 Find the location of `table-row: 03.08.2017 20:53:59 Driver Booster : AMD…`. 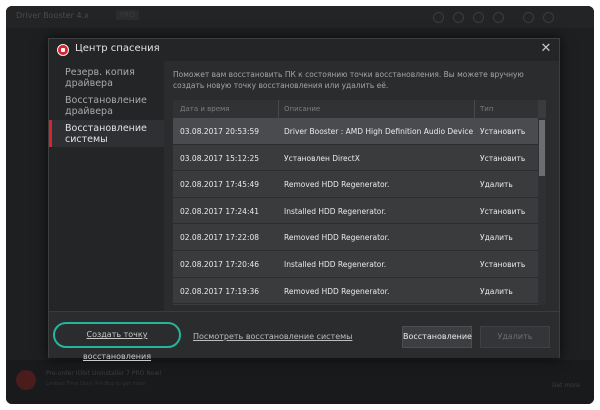

table-row: 03.08.2017 20:53:59 Driver Booster : AMD… is located at coordinates (355, 131).